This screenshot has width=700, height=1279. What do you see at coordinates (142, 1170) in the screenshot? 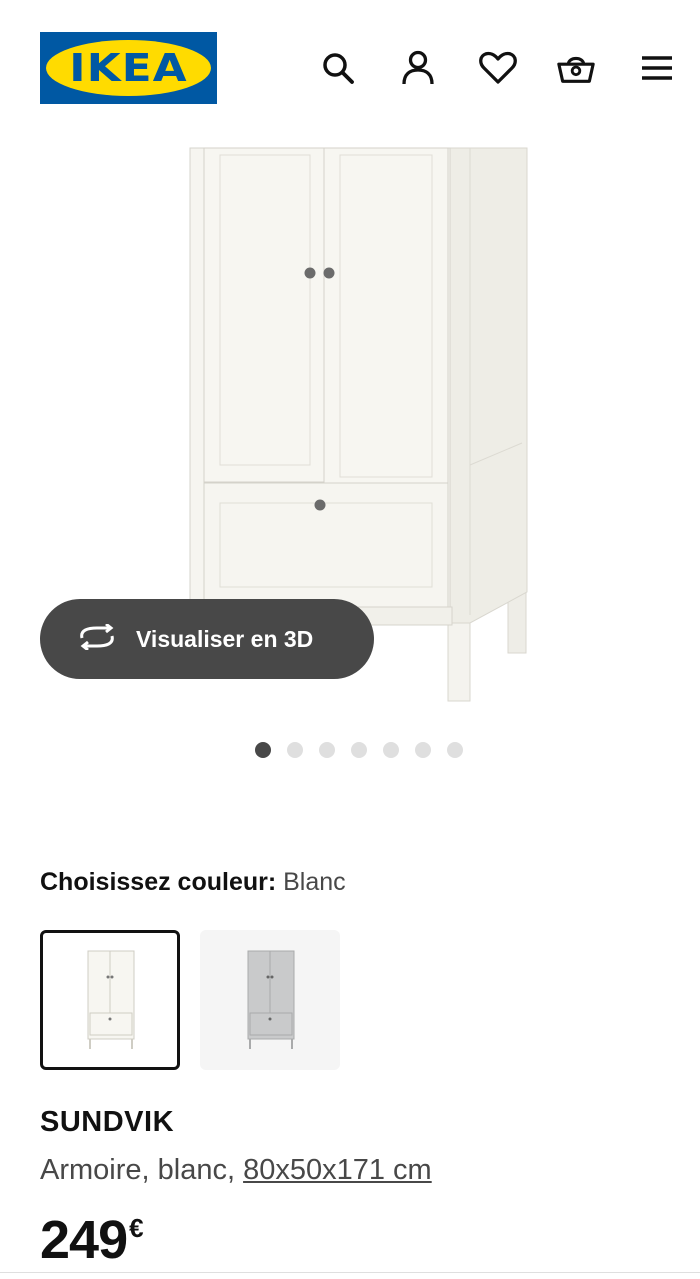
I see `product-type: Armoire, blanc,` at bounding box center [142, 1170].